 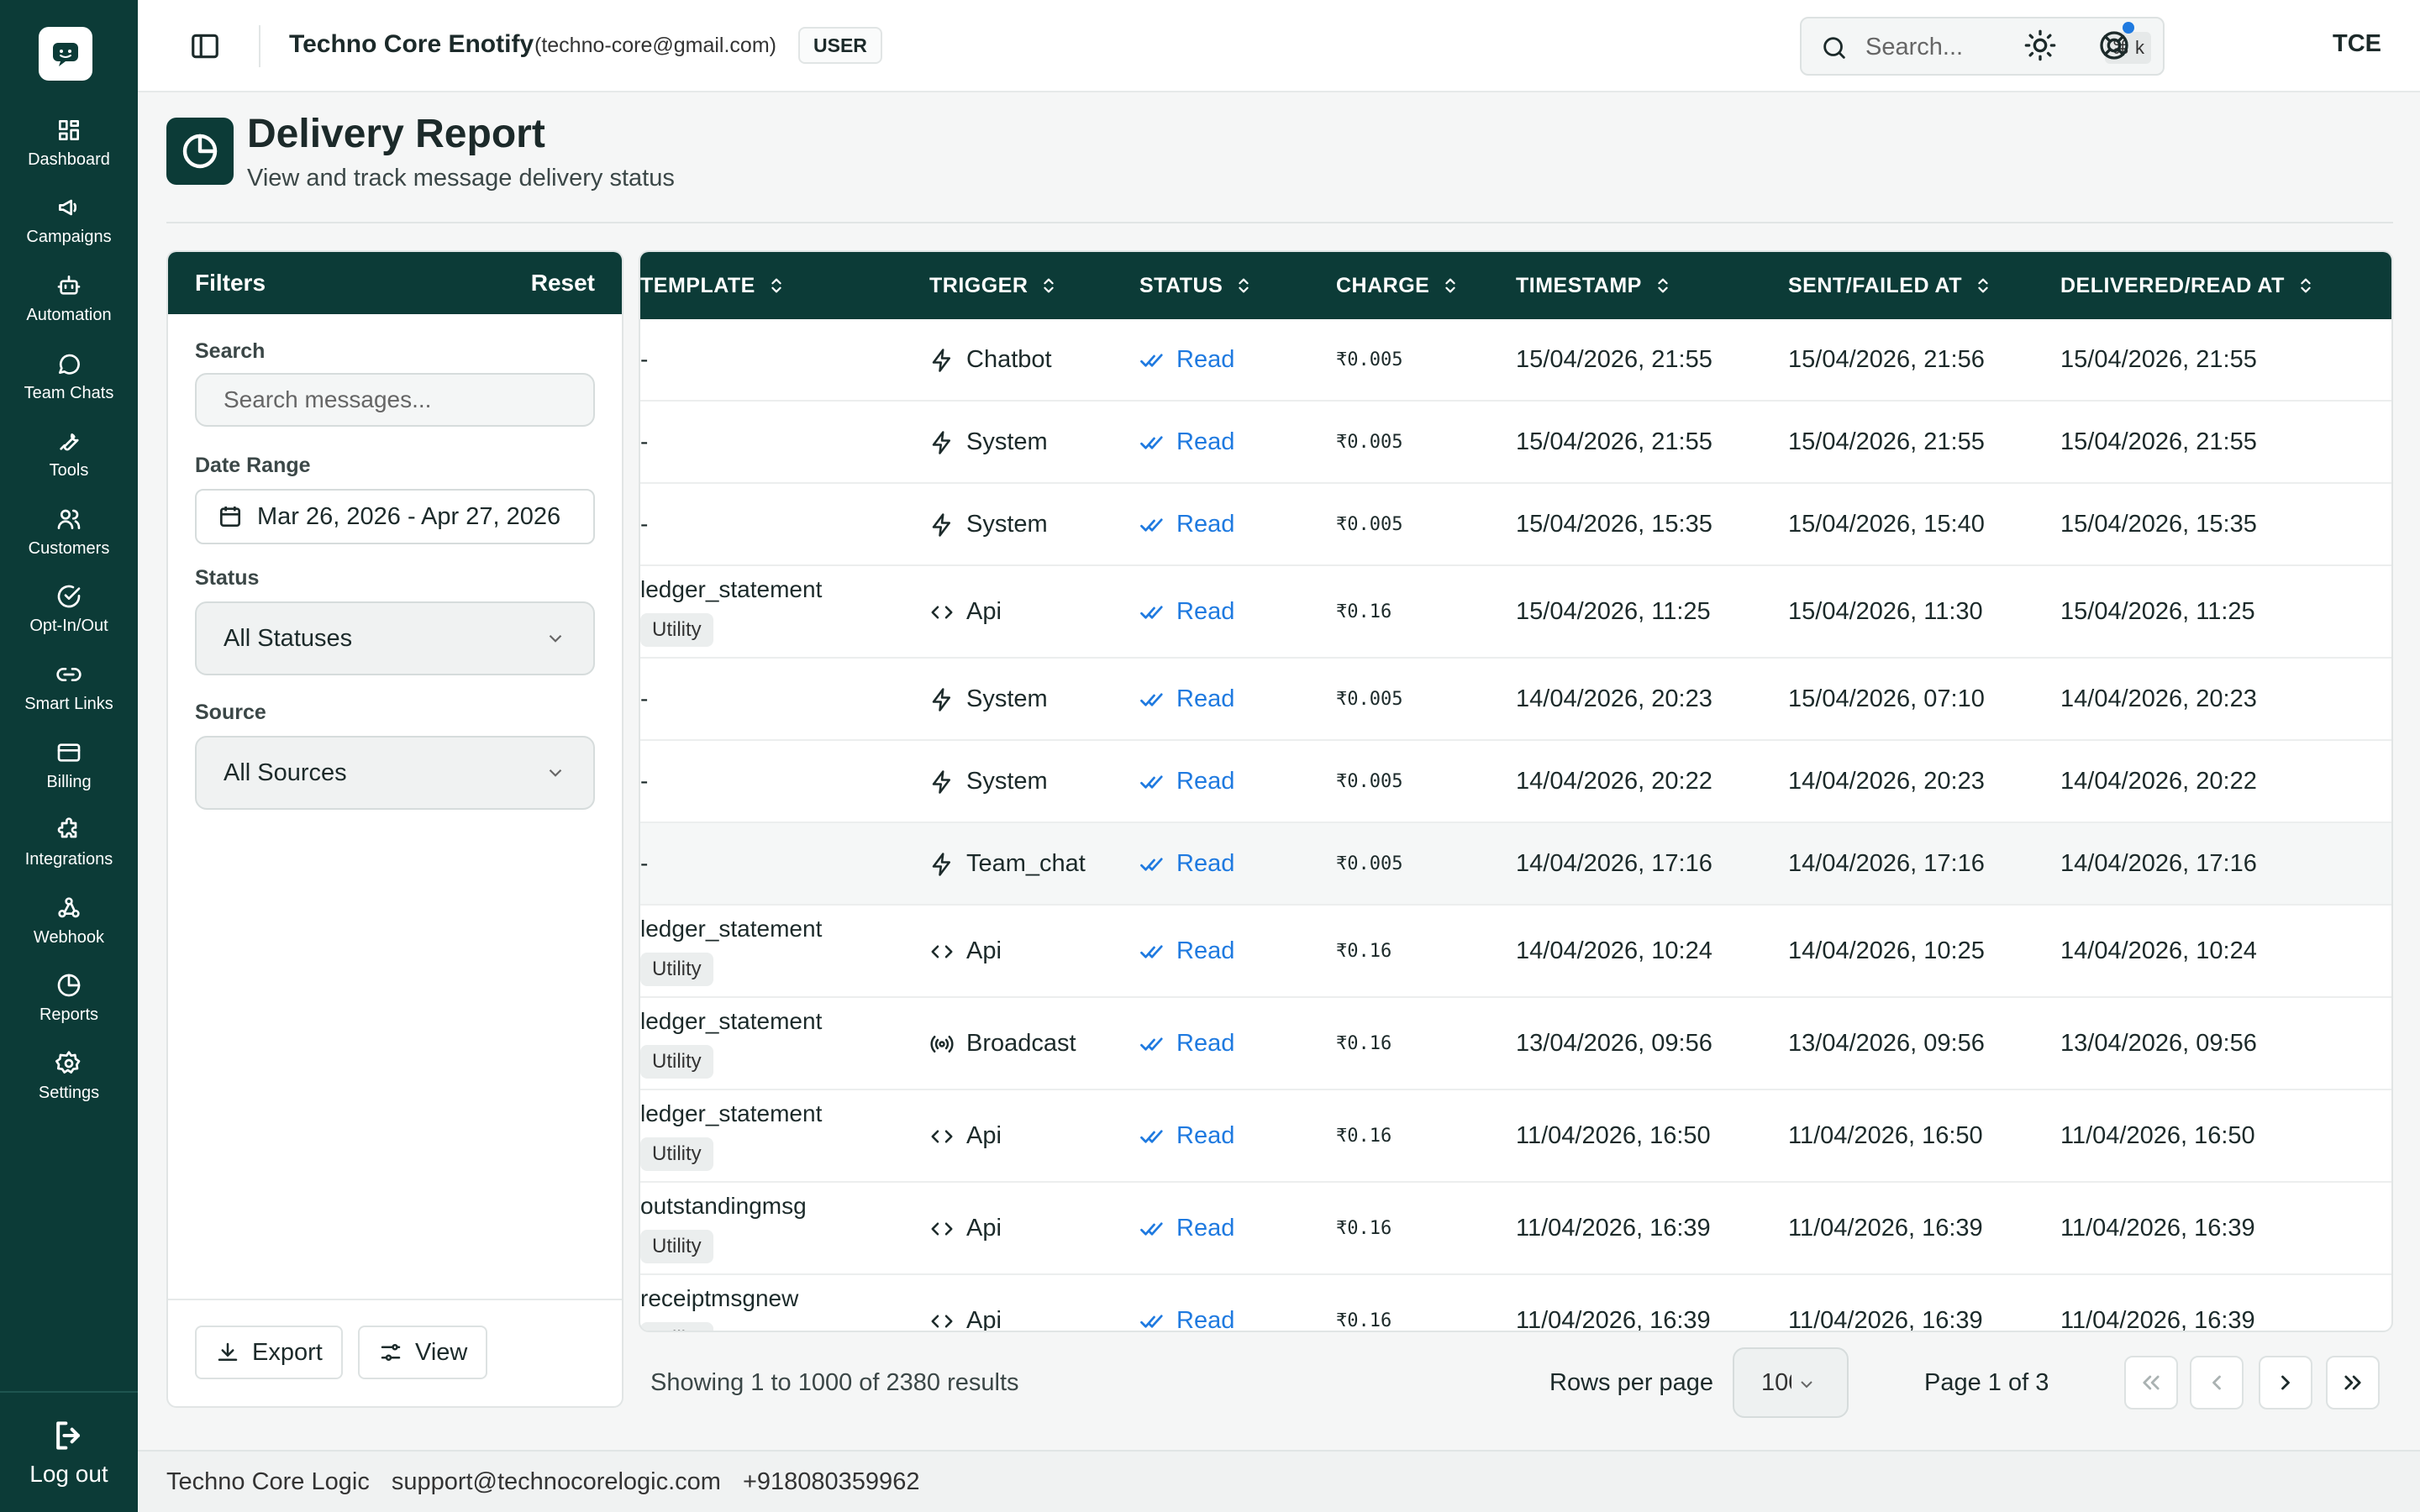 I want to click on template-name: receiptmsgnew, so click(x=719, y=1298).